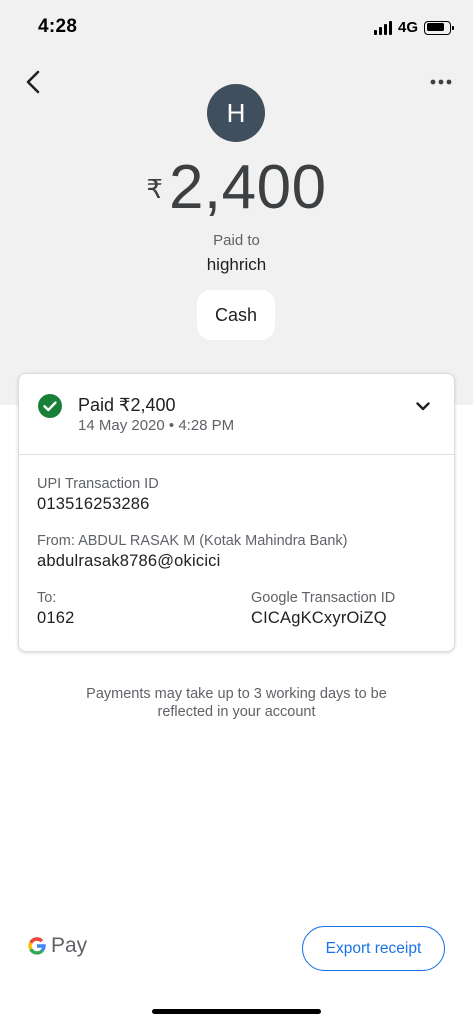 The height and width of the screenshot is (1024, 473). Describe the element at coordinates (236, 240) in the screenshot. I see `paid-to-label: Paid to` at that location.